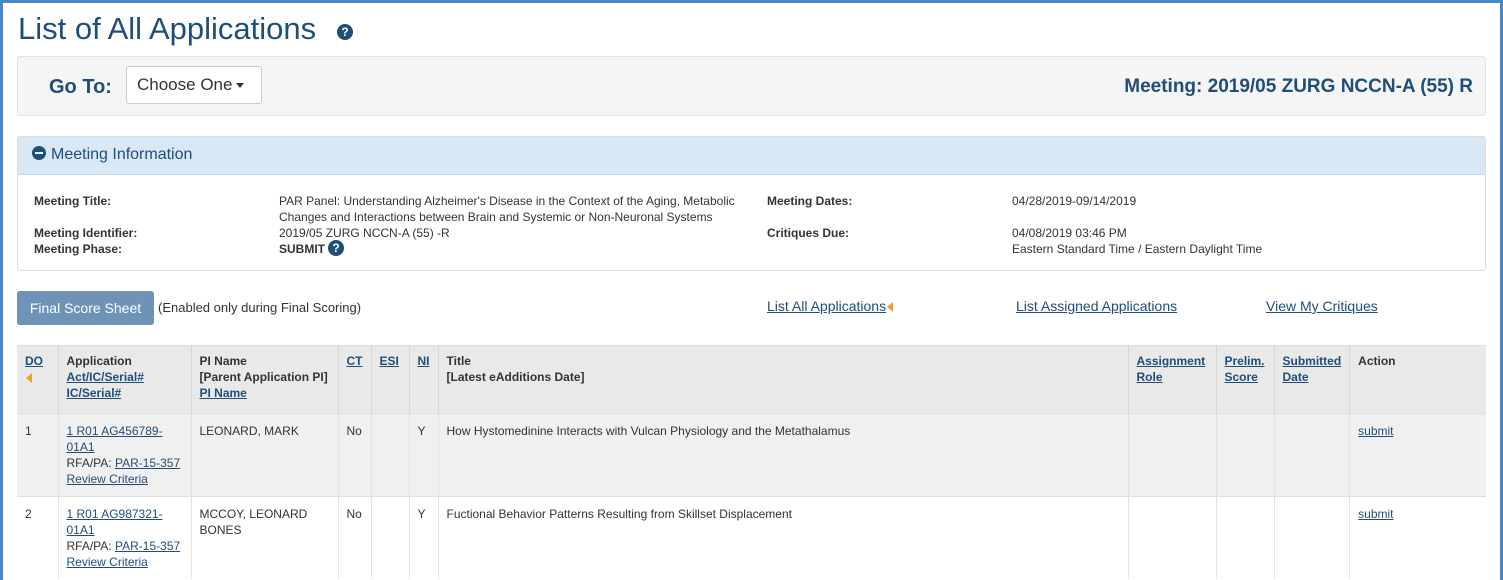  What do you see at coordinates (1417, 379) in the screenshot?
I see `col-action: Action` at bounding box center [1417, 379].